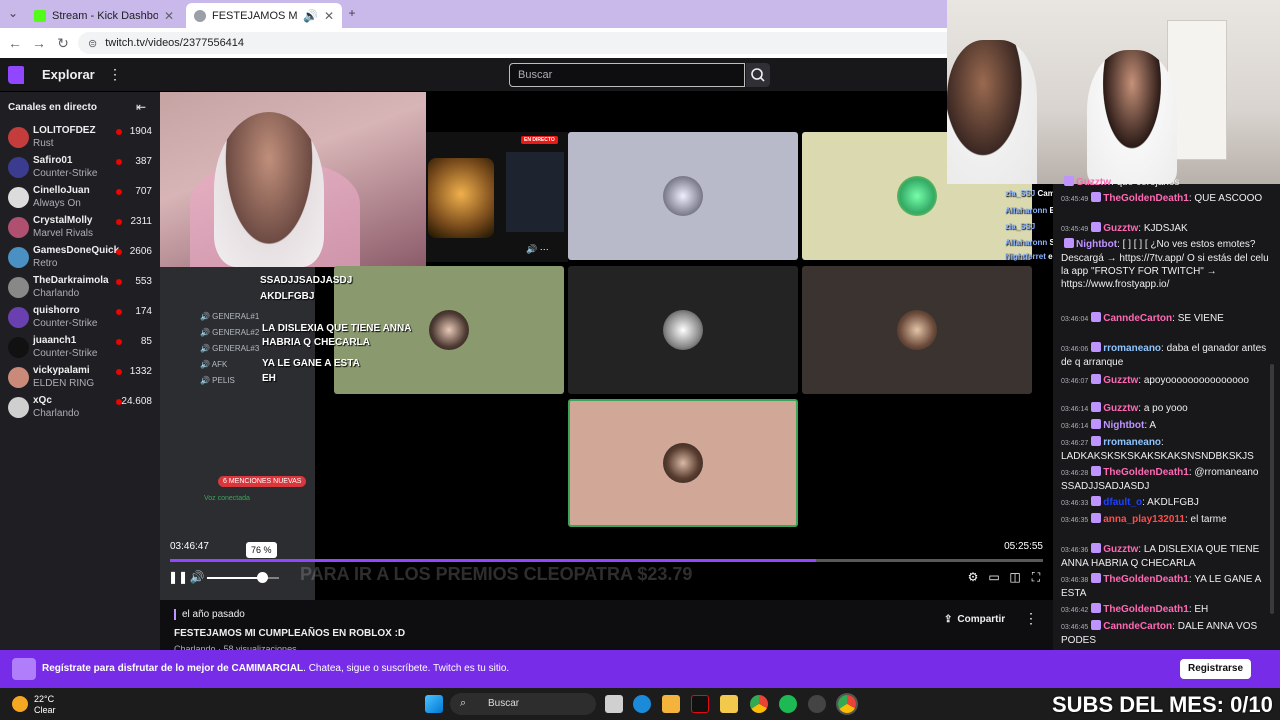 Image resolution: width=1280 pixels, height=720 pixels. What do you see at coordinates (729, 704) in the screenshot?
I see `file-explorer-icon` at bounding box center [729, 704].